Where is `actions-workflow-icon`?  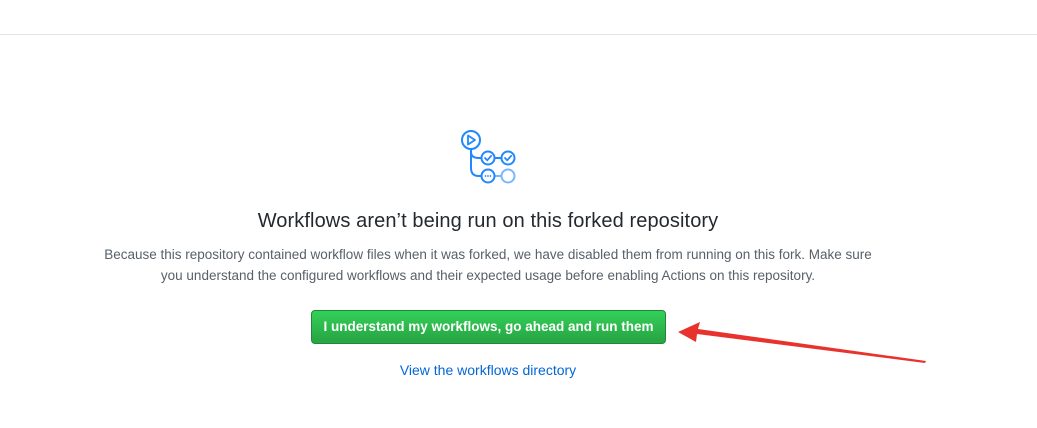
actions-workflow-icon is located at coordinates (488, 157).